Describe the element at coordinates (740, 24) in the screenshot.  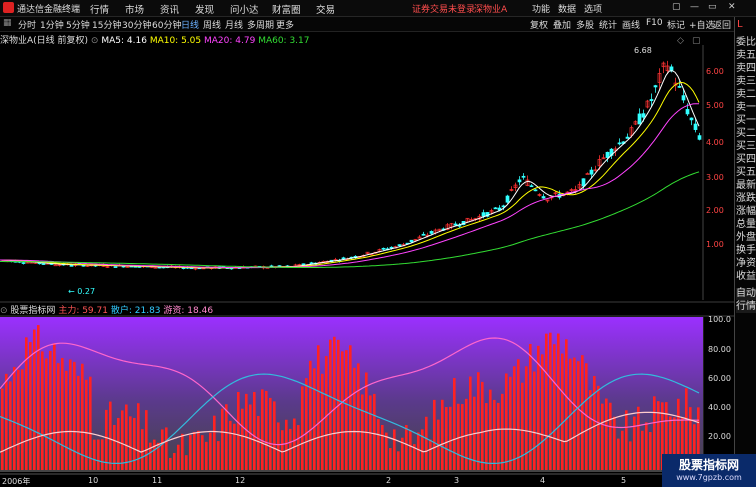
I see `panel-bracket-icon: L` at that location.